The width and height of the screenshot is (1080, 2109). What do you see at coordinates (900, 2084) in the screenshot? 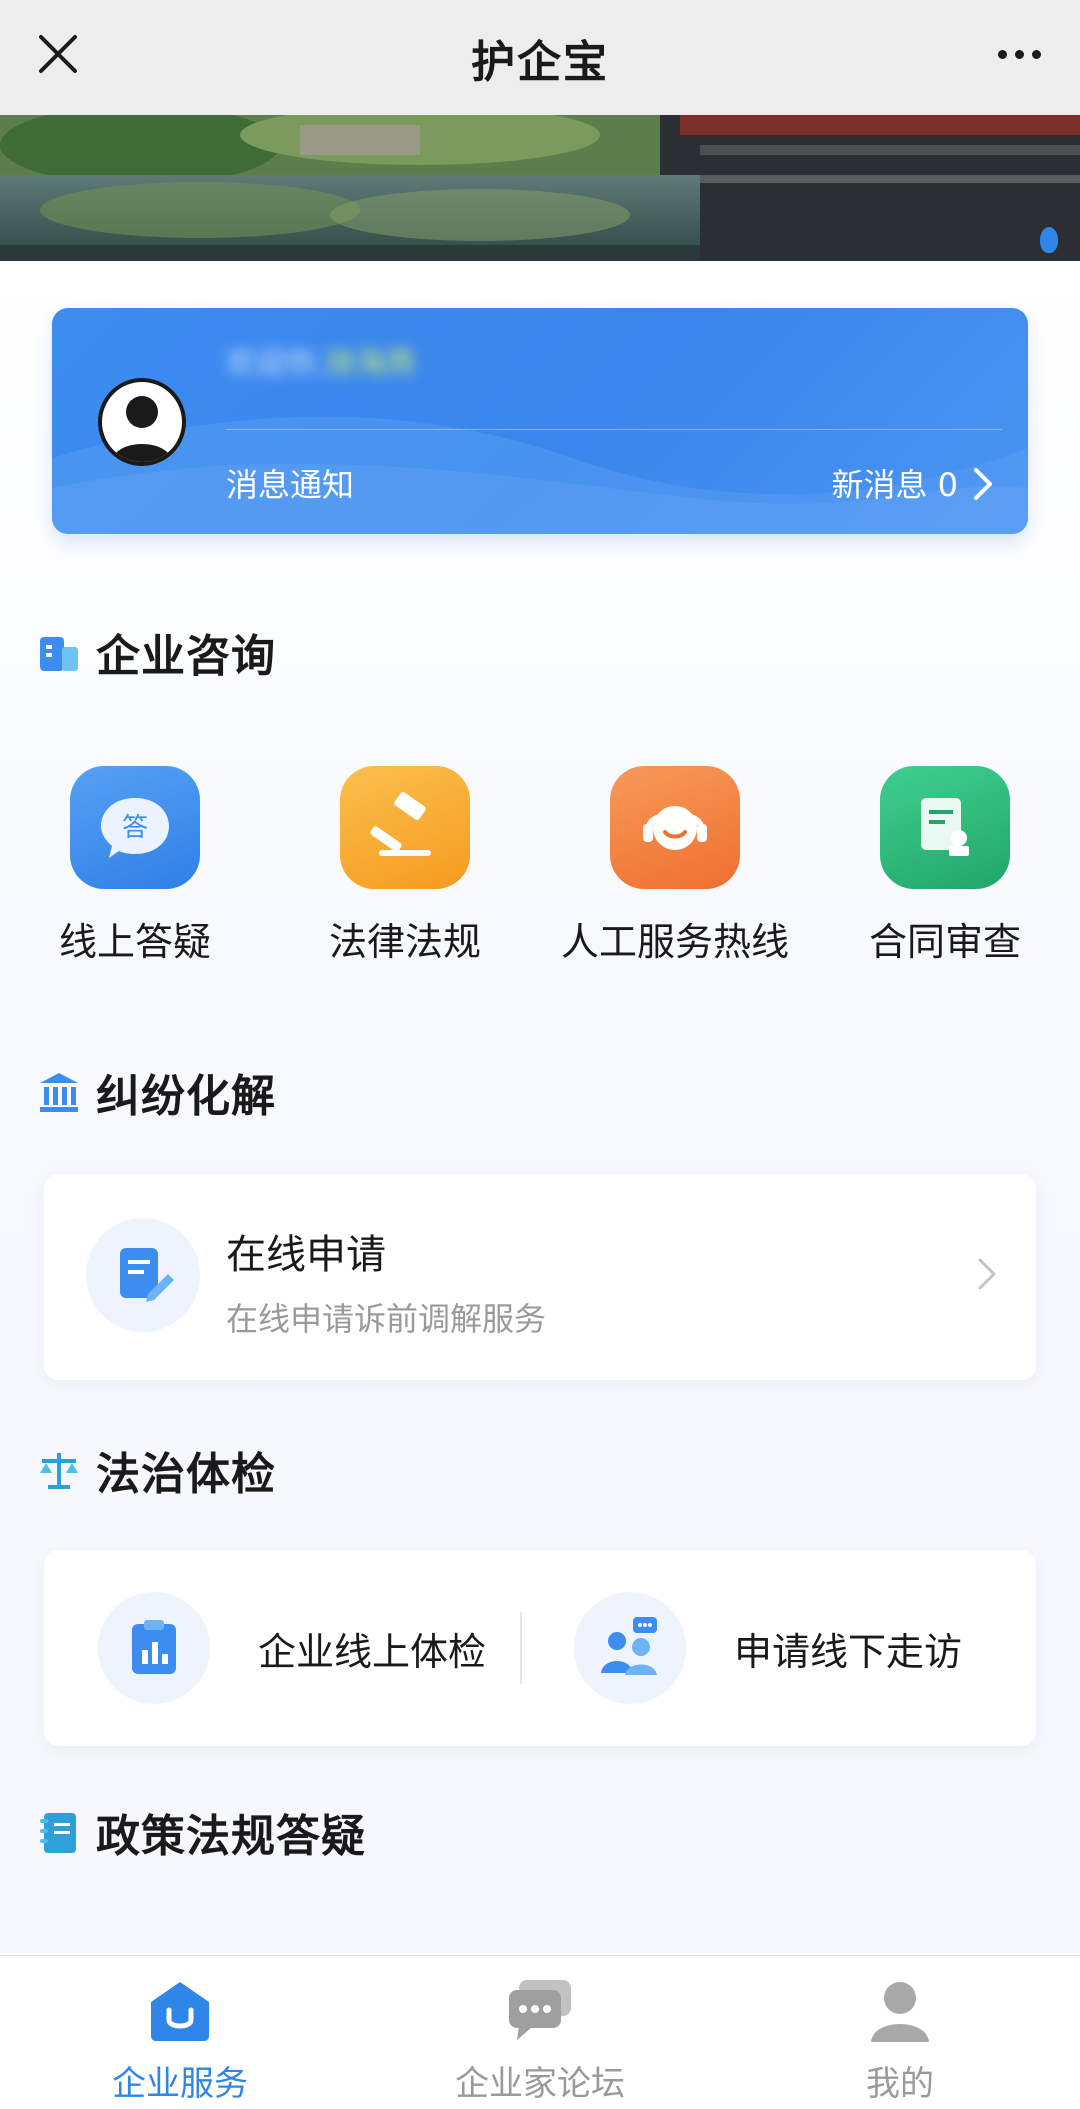
I see `tab-label: 我的` at bounding box center [900, 2084].